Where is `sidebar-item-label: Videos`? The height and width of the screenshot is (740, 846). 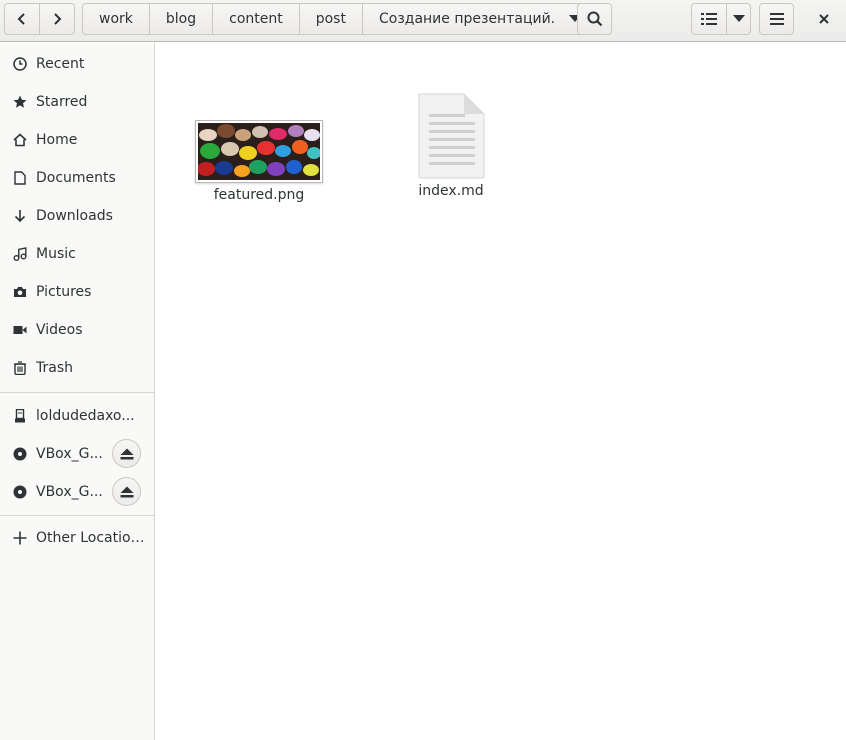 sidebar-item-label: Videos is located at coordinates (59, 330).